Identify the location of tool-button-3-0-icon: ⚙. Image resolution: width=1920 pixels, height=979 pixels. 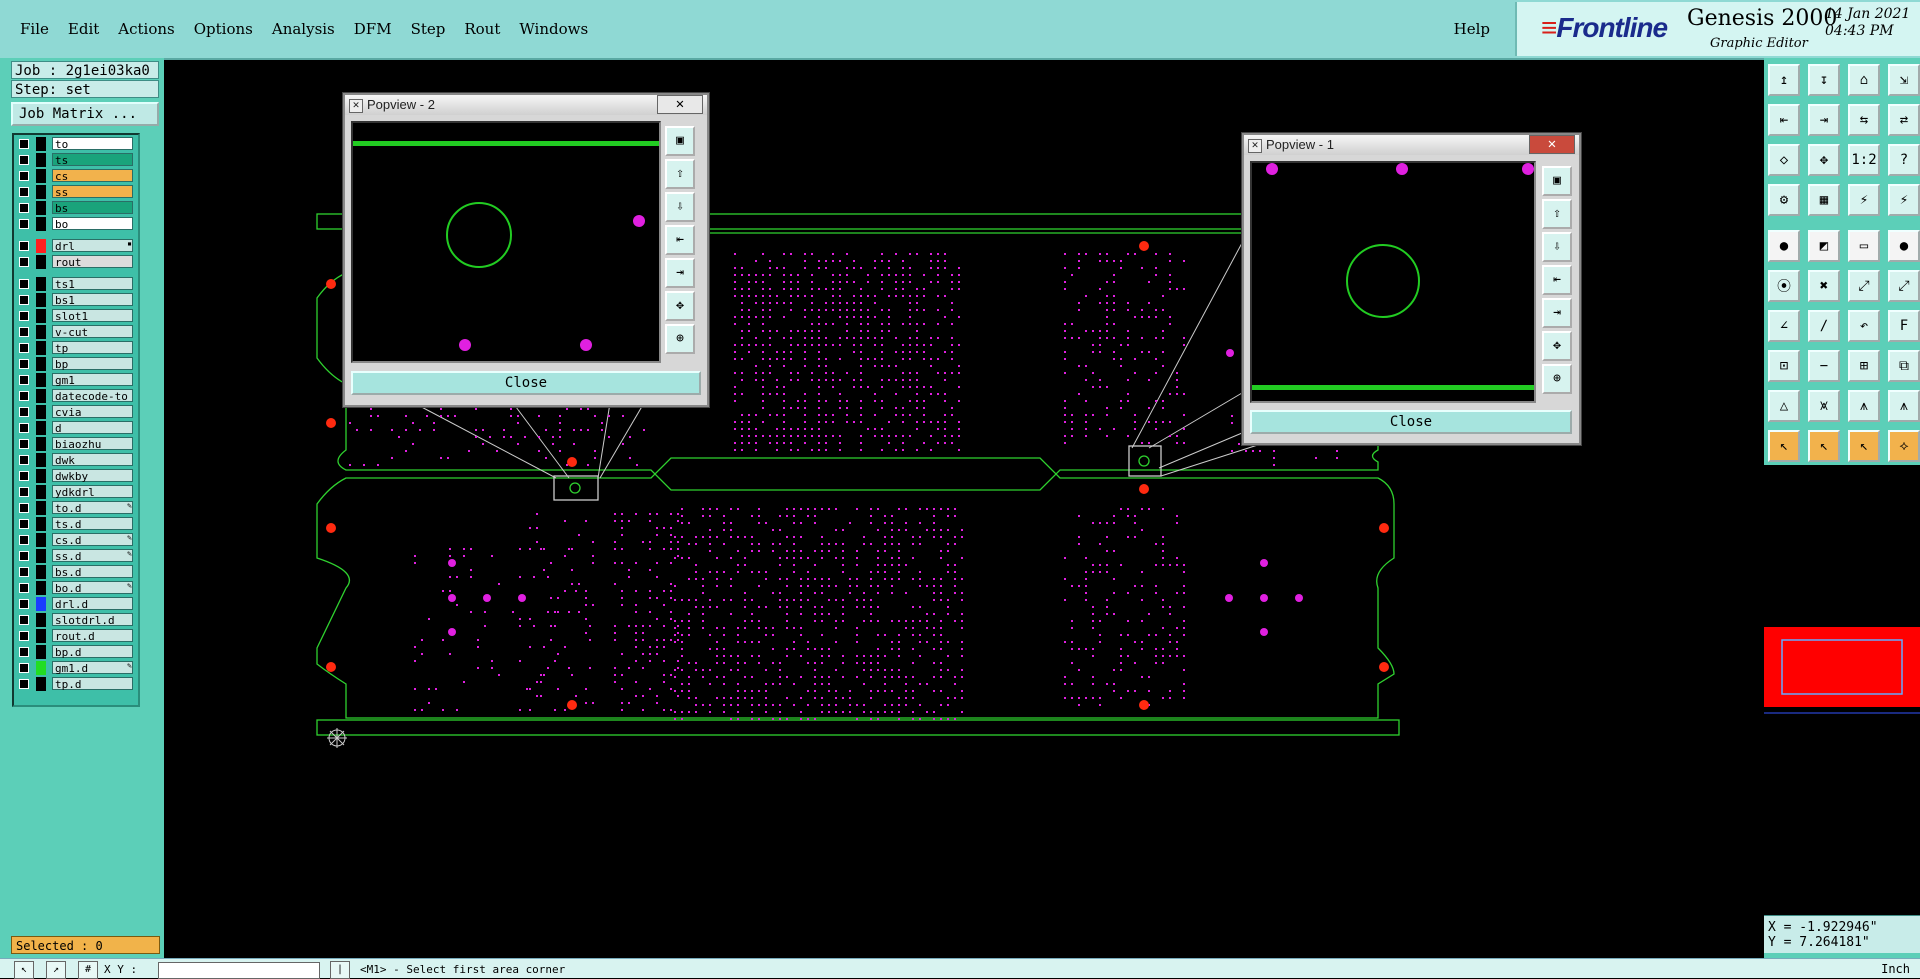
(1784, 200).